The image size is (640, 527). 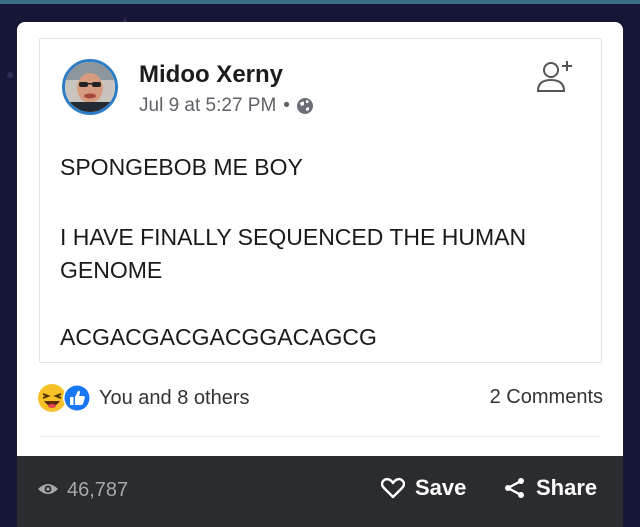 I want to click on reactions-summary: You and 8 others, so click(x=143, y=398).